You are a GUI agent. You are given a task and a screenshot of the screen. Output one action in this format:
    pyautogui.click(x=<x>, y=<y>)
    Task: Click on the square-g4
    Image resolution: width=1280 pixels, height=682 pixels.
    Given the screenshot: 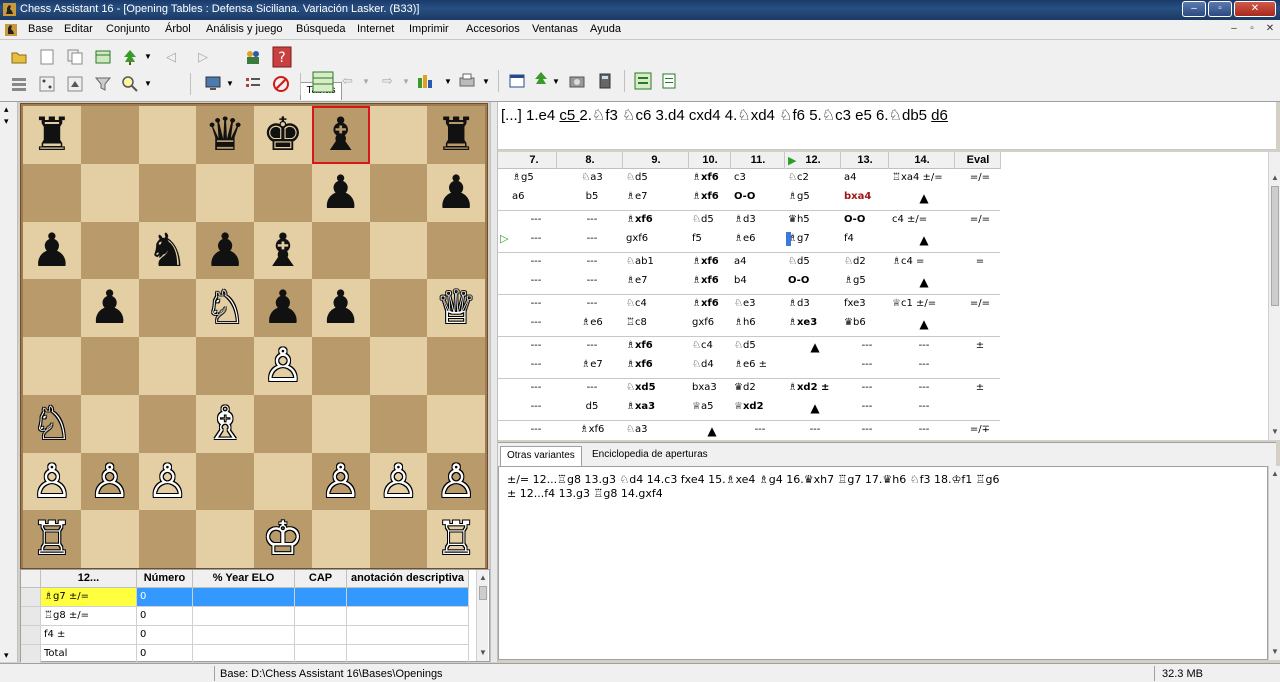 What is the action you would take?
    pyautogui.click(x=398, y=366)
    